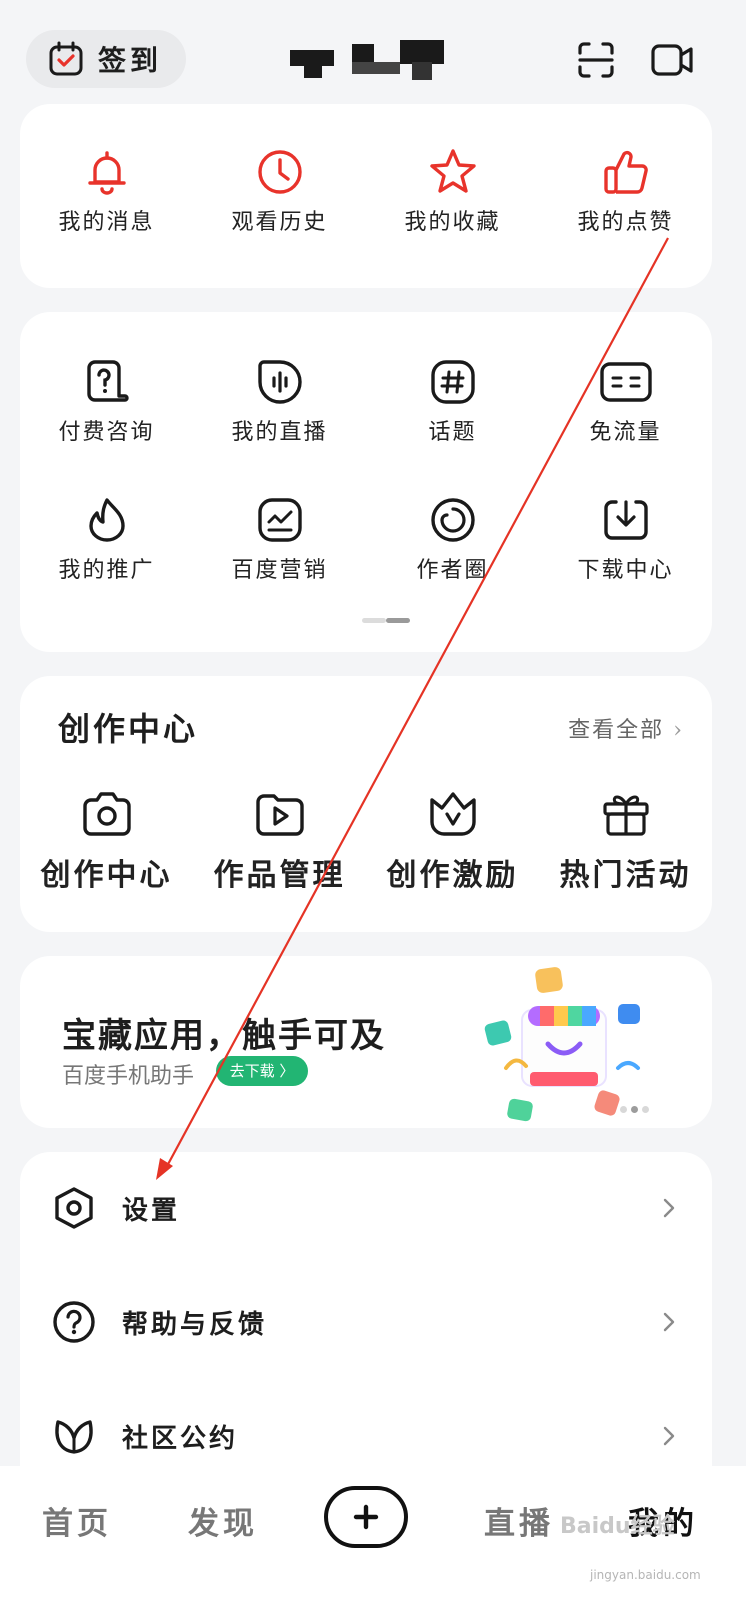 The width and height of the screenshot is (746, 1600). What do you see at coordinates (625, 842) in the screenshot?
I see `creation-item-events: 热门活动` at bounding box center [625, 842].